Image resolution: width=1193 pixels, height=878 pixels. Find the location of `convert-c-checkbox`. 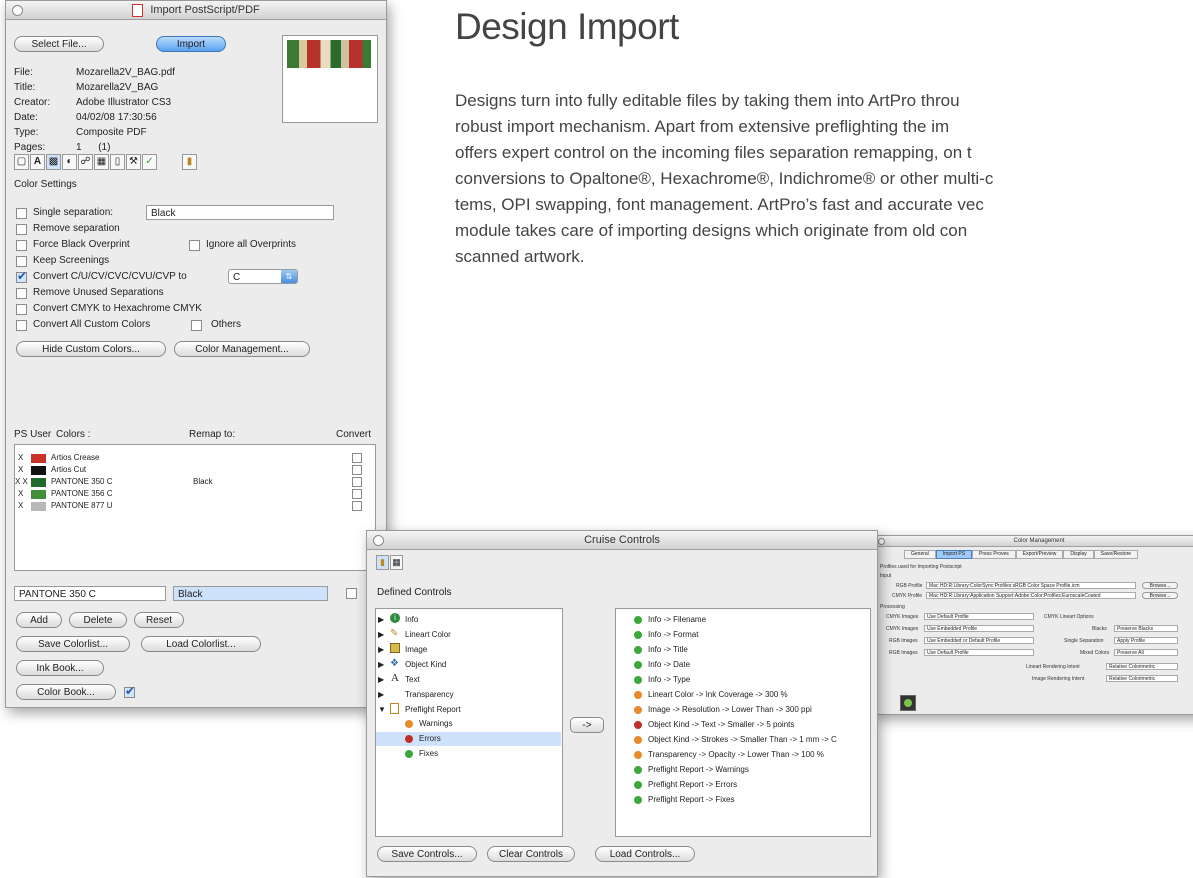

convert-c-checkbox is located at coordinates (21, 276).